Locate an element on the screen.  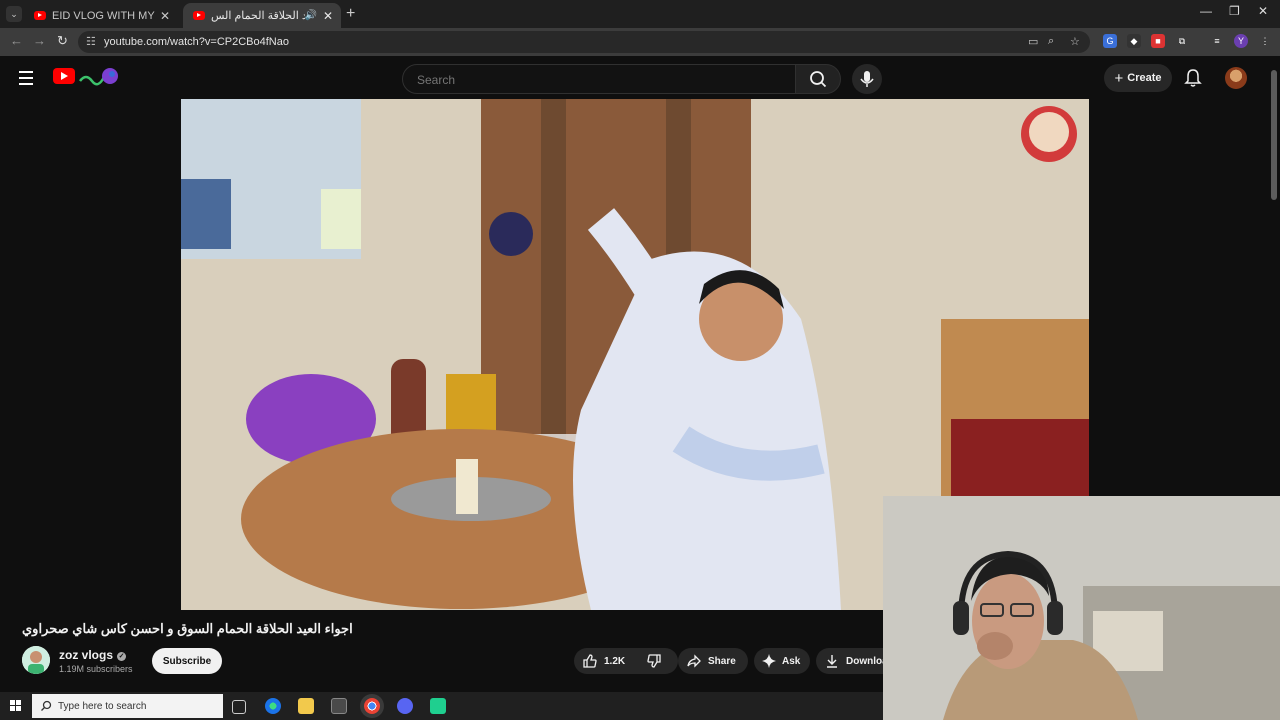
tab-title: EID VLOG WITH MY FAMILY I 🙂 is located at coordinates (105, 16).